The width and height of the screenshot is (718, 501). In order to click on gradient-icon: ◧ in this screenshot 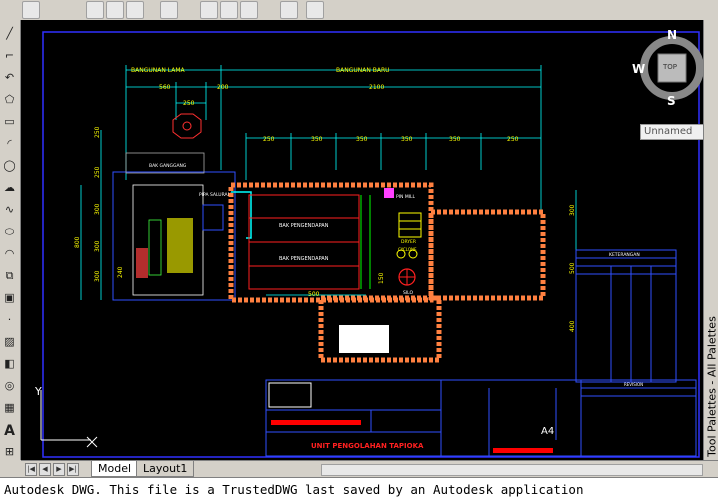, I will do `click(9, 363)`.